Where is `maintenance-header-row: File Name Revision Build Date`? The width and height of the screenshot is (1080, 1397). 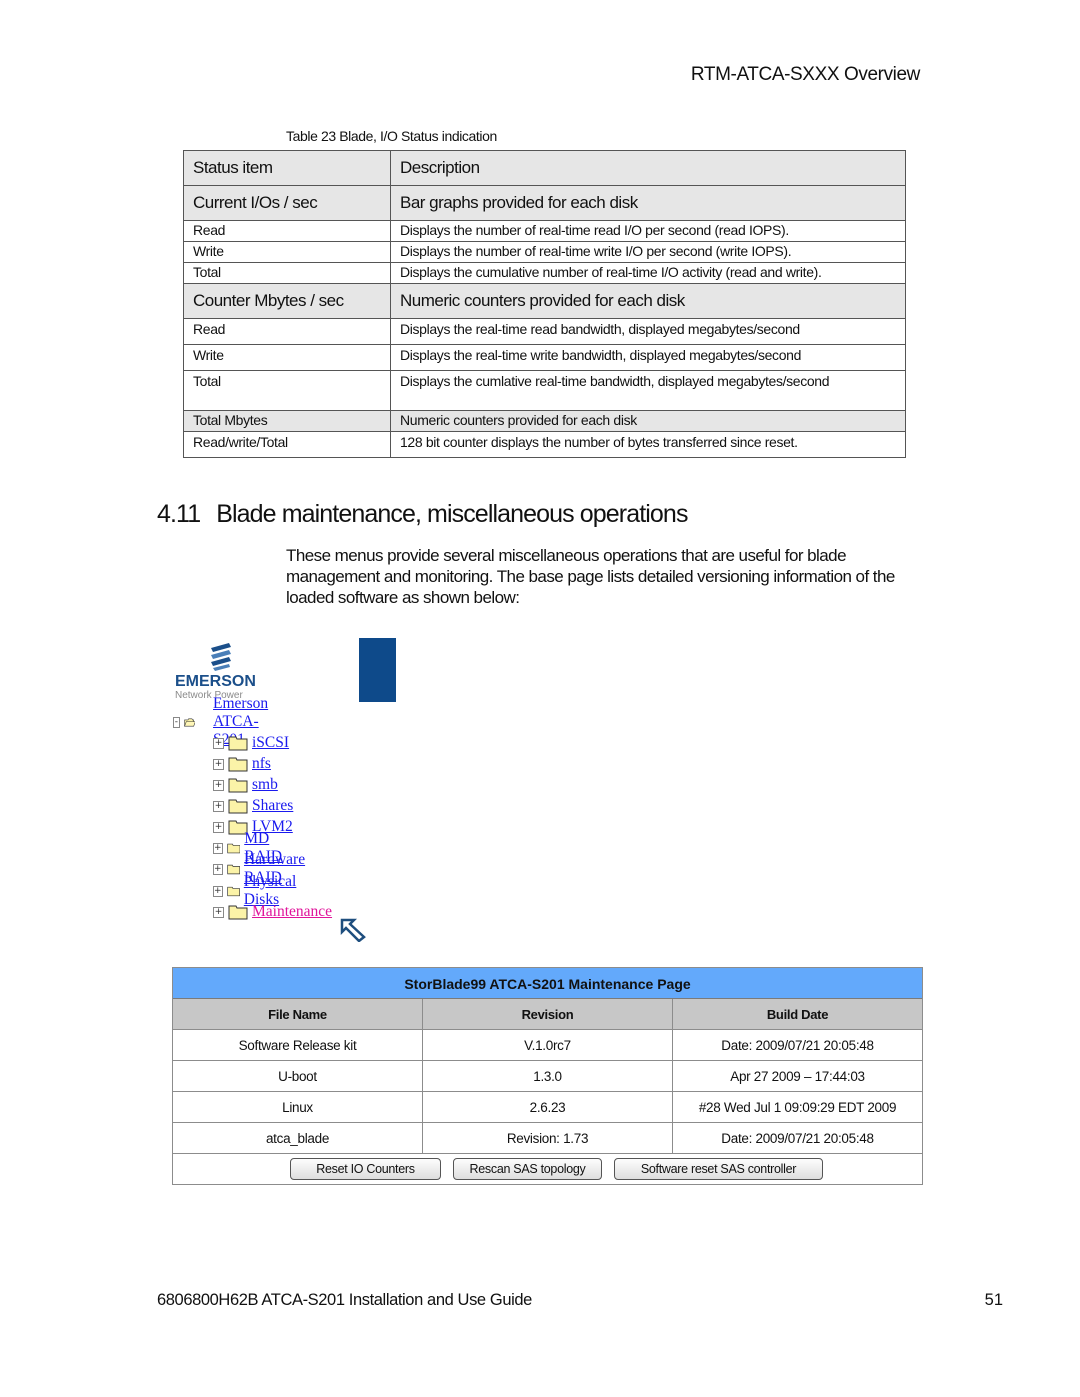
maintenance-header-row: File Name Revision Build Date is located at coordinates (547, 1014).